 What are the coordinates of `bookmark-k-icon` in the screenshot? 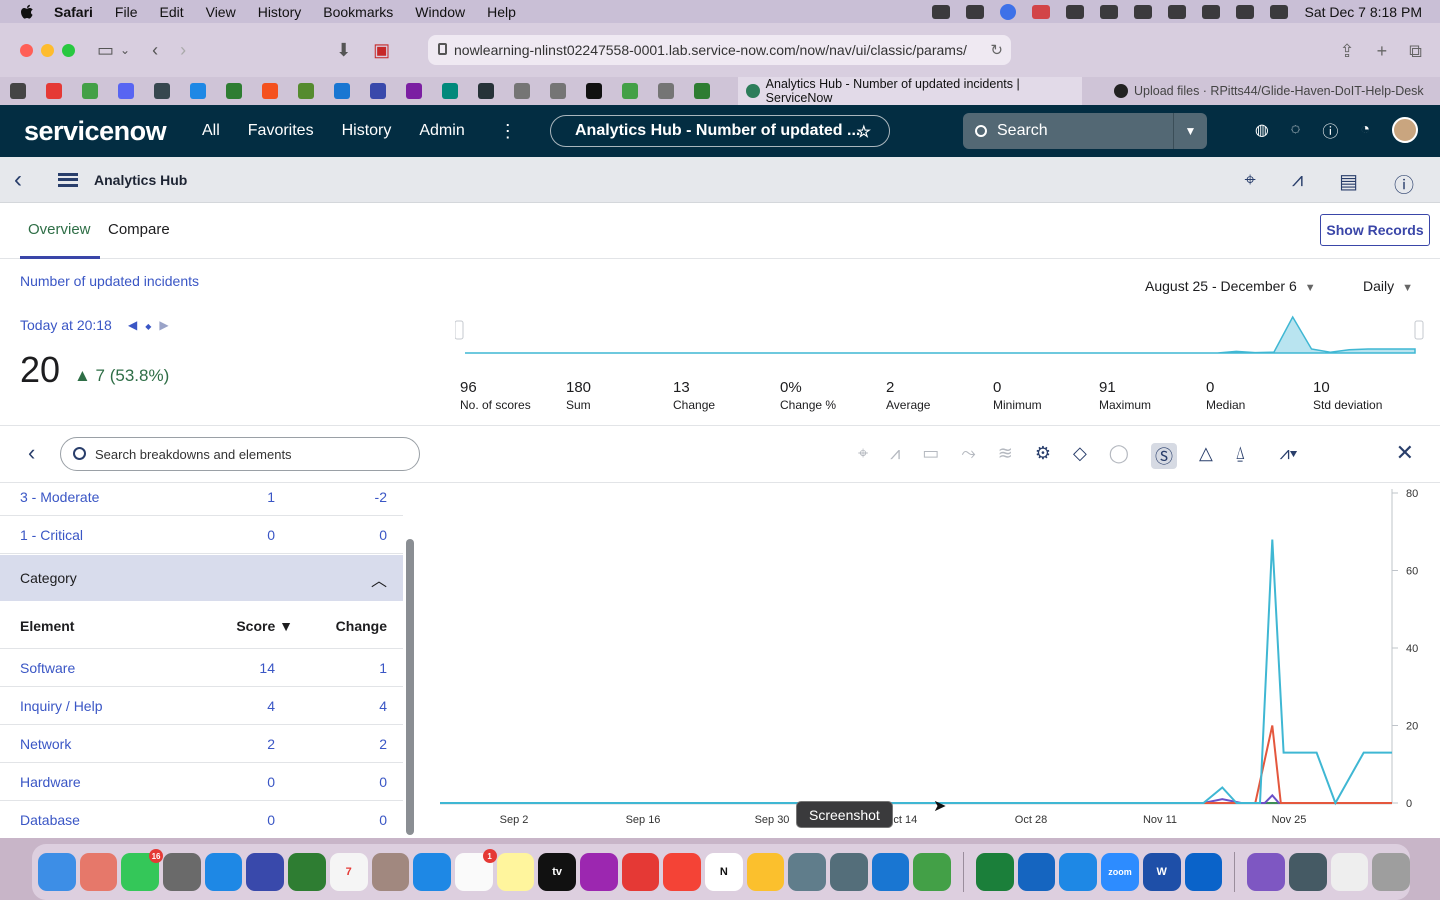 It's located at (522, 91).